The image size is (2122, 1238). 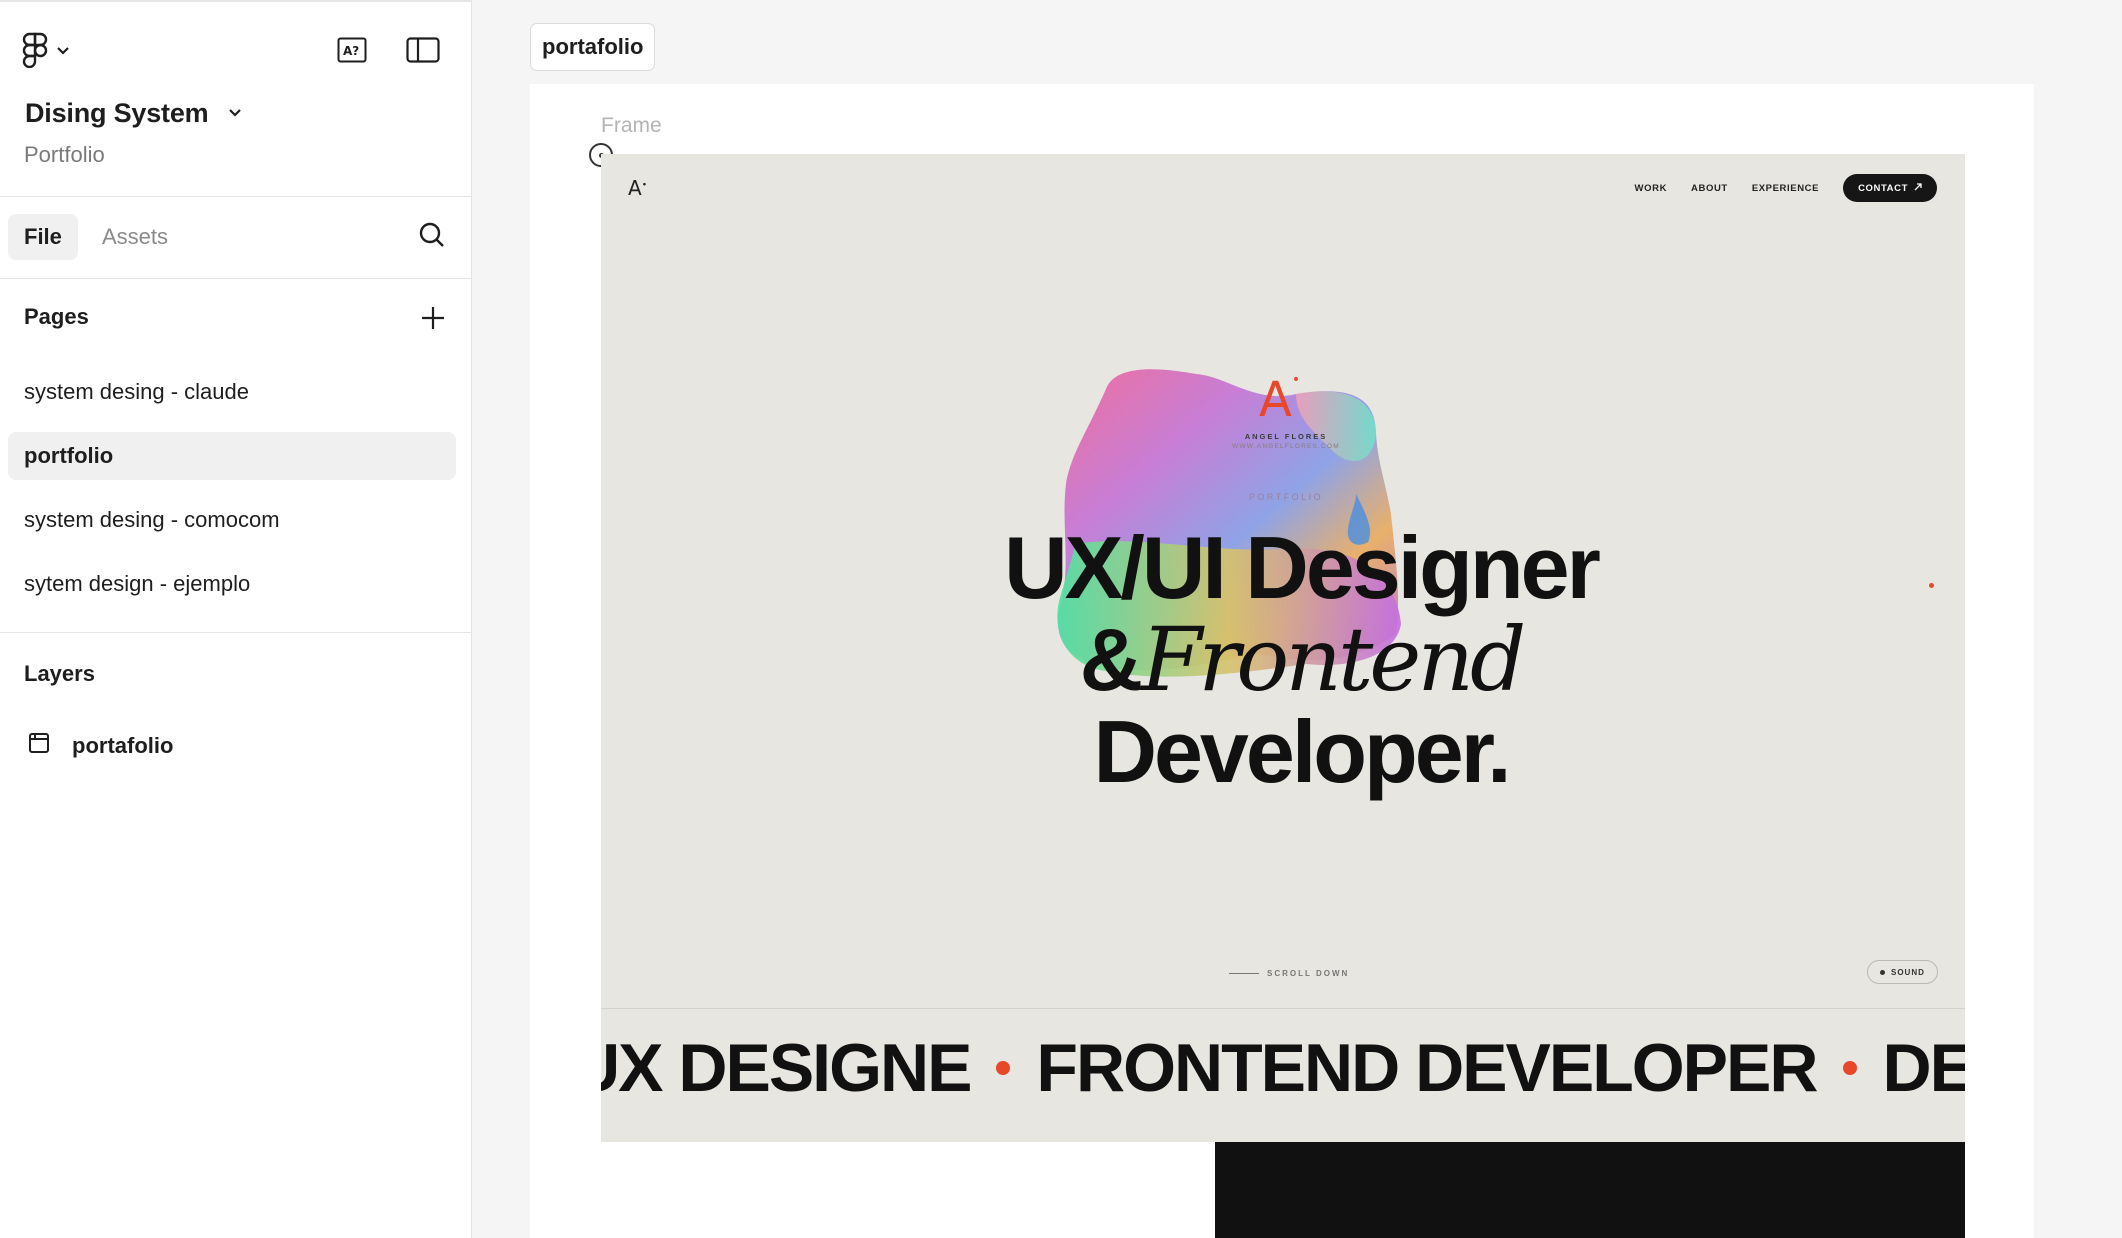 What do you see at coordinates (232, 584) in the screenshot?
I see `page-item-sytem-design-ejemplo: sytem design - ejemplo` at bounding box center [232, 584].